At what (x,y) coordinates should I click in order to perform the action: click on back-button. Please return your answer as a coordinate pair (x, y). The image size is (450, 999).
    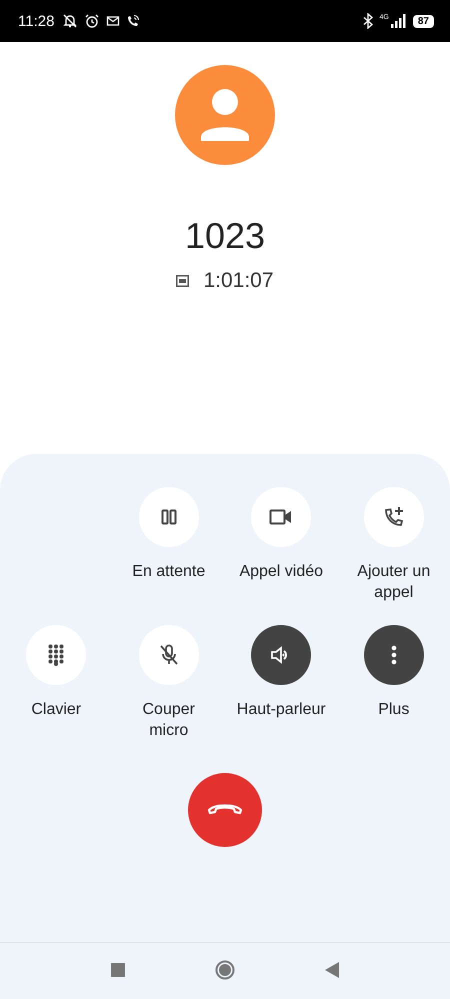
    Looking at the image, I should click on (332, 970).